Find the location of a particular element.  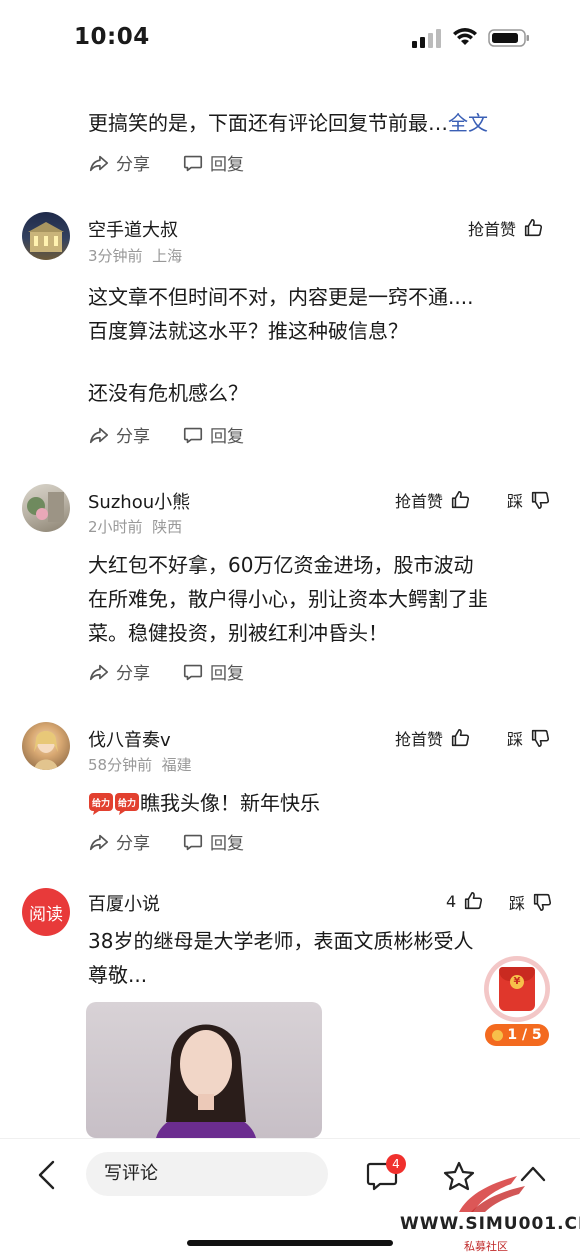

comment-line: 38岁的继母是大学老师，表面文质彬彬受人 is located at coordinates (281, 941).